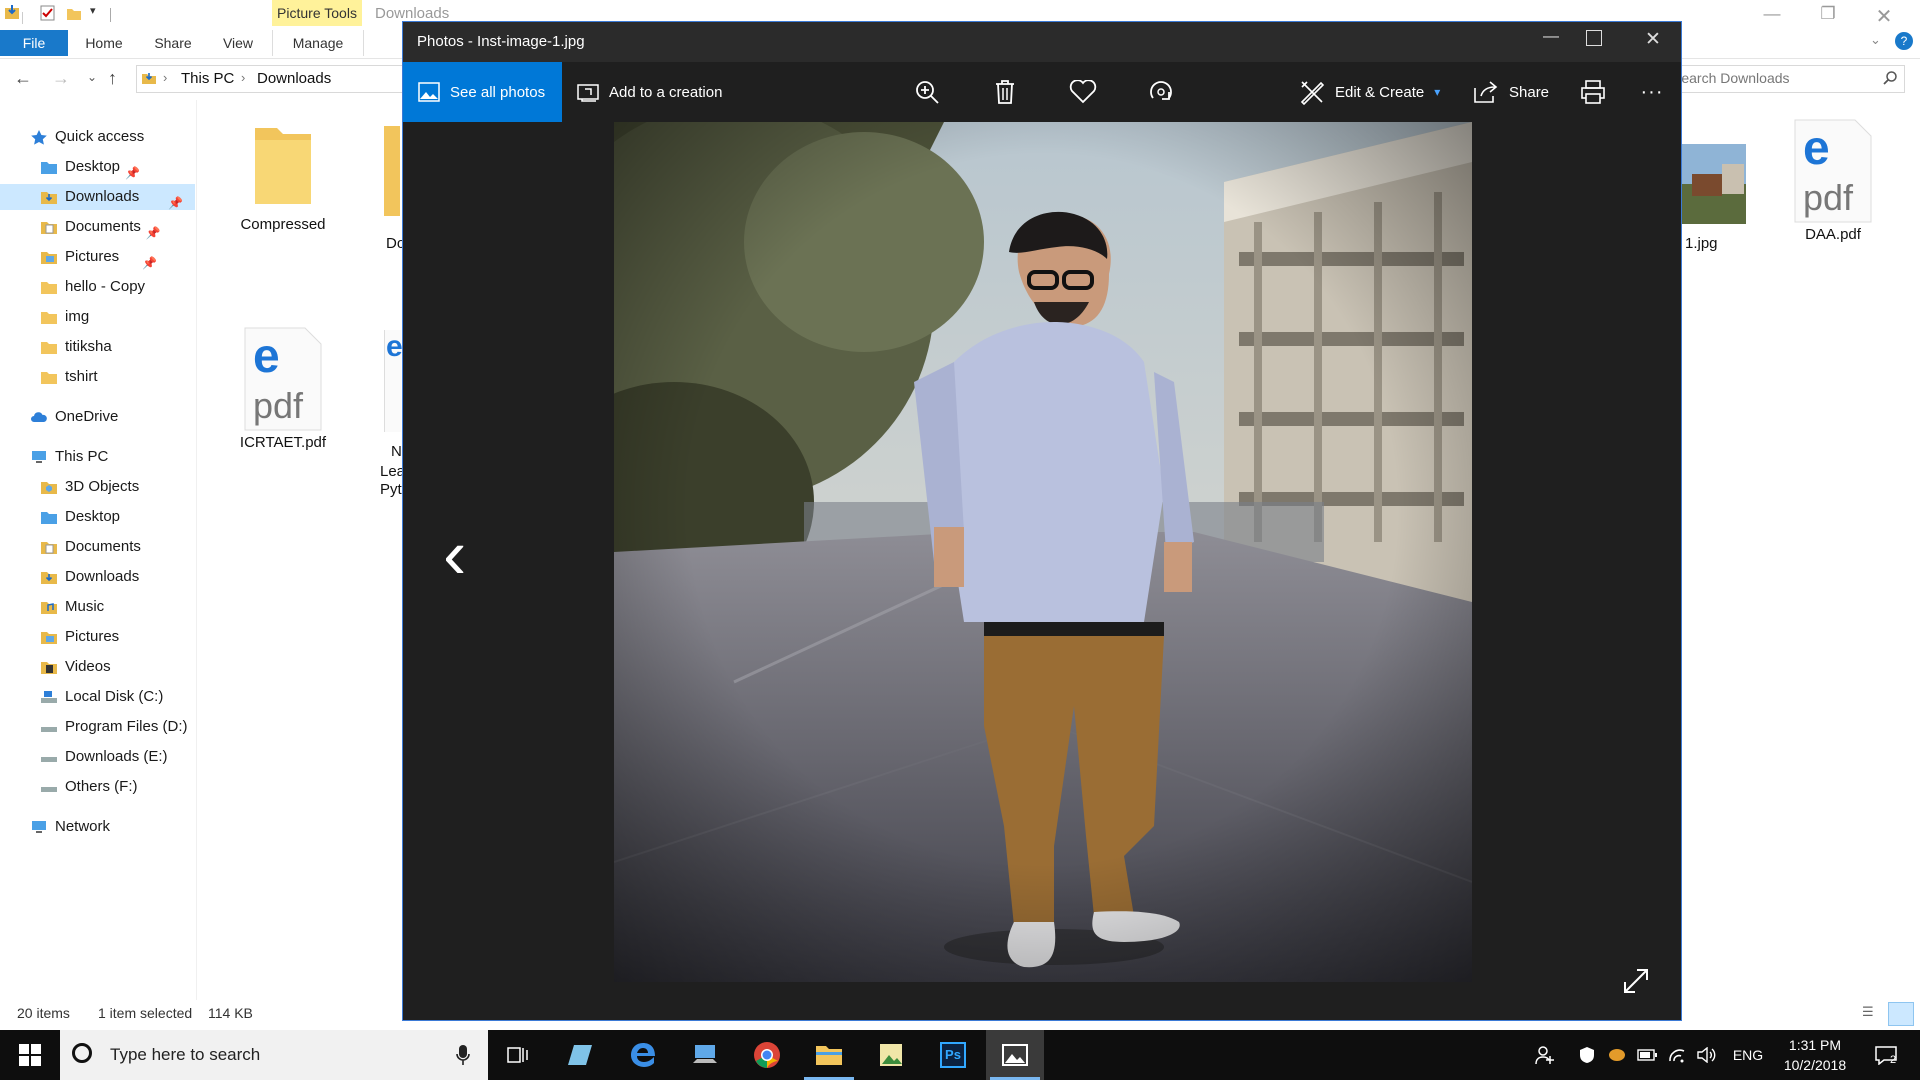 This screenshot has height=1080, width=1920. Describe the element at coordinates (393, 381) in the screenshot. I see `partial-pdf-icon: e` at that location.